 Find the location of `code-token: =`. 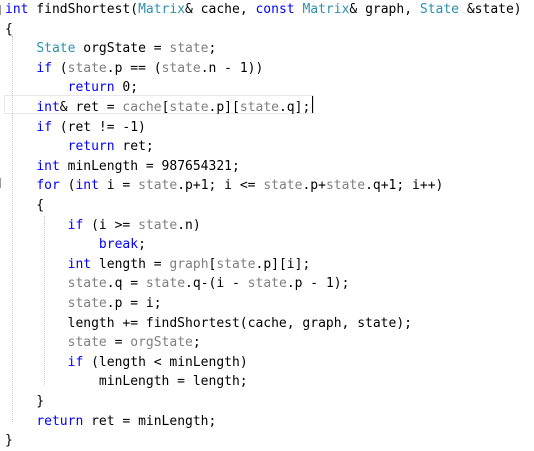

code-token: = is located at coordinates (118, 343).